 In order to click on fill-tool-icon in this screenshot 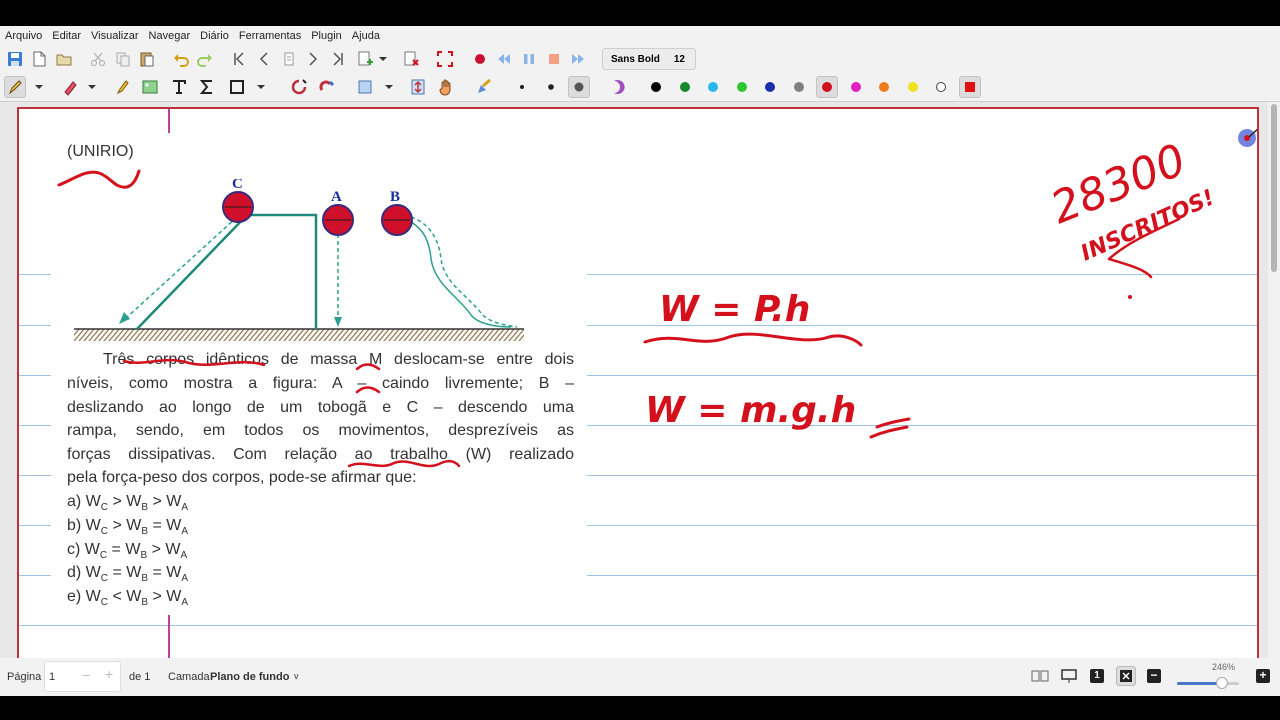, I will do `click(617, 87)`.